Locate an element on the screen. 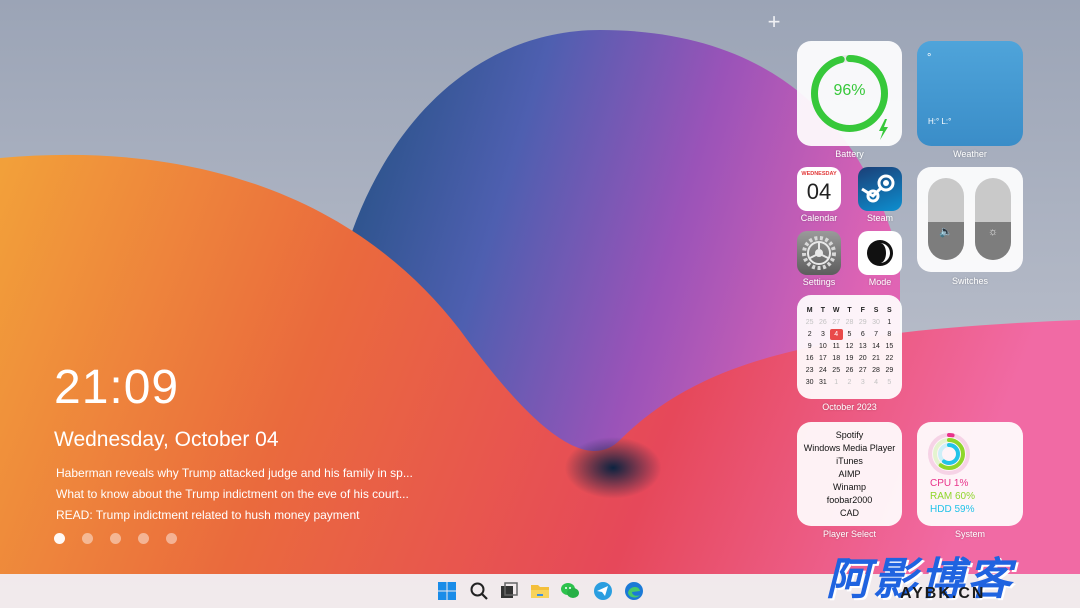 The width and height of the screenshot is (1080, 608). calendar-weekday-header: W is located at coordinates (836, 310).